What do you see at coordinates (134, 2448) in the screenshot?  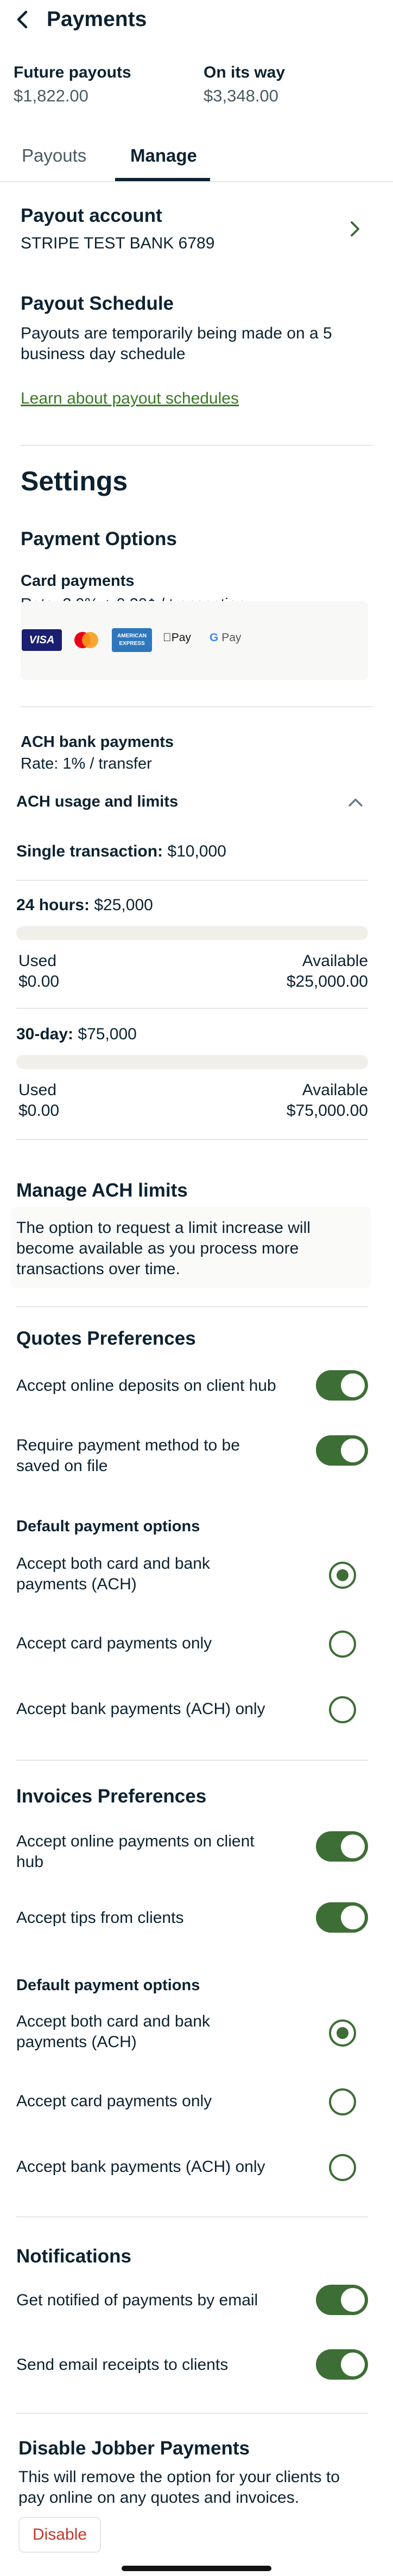 I see `disable-payments-title: Disable Jobber Payments` at bounding box center [134, 2448].